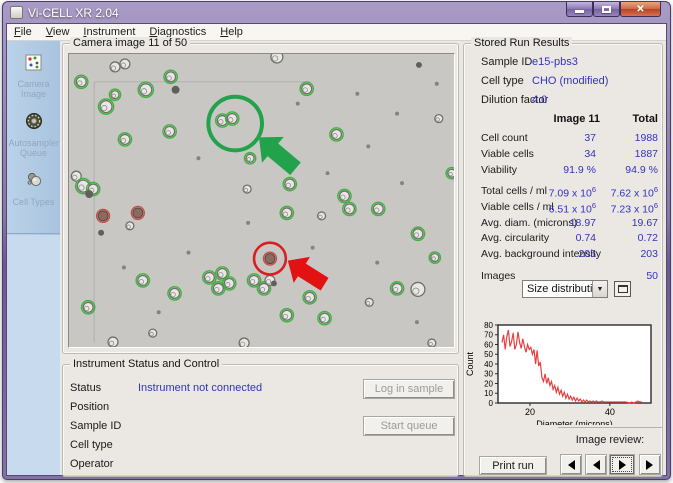 This screenshot has width=673, height=483. What do you see at coordinates (644, 223) in the screenshot?
I see `result-row-total-value: 19.67` at bounding box center [644, 223].